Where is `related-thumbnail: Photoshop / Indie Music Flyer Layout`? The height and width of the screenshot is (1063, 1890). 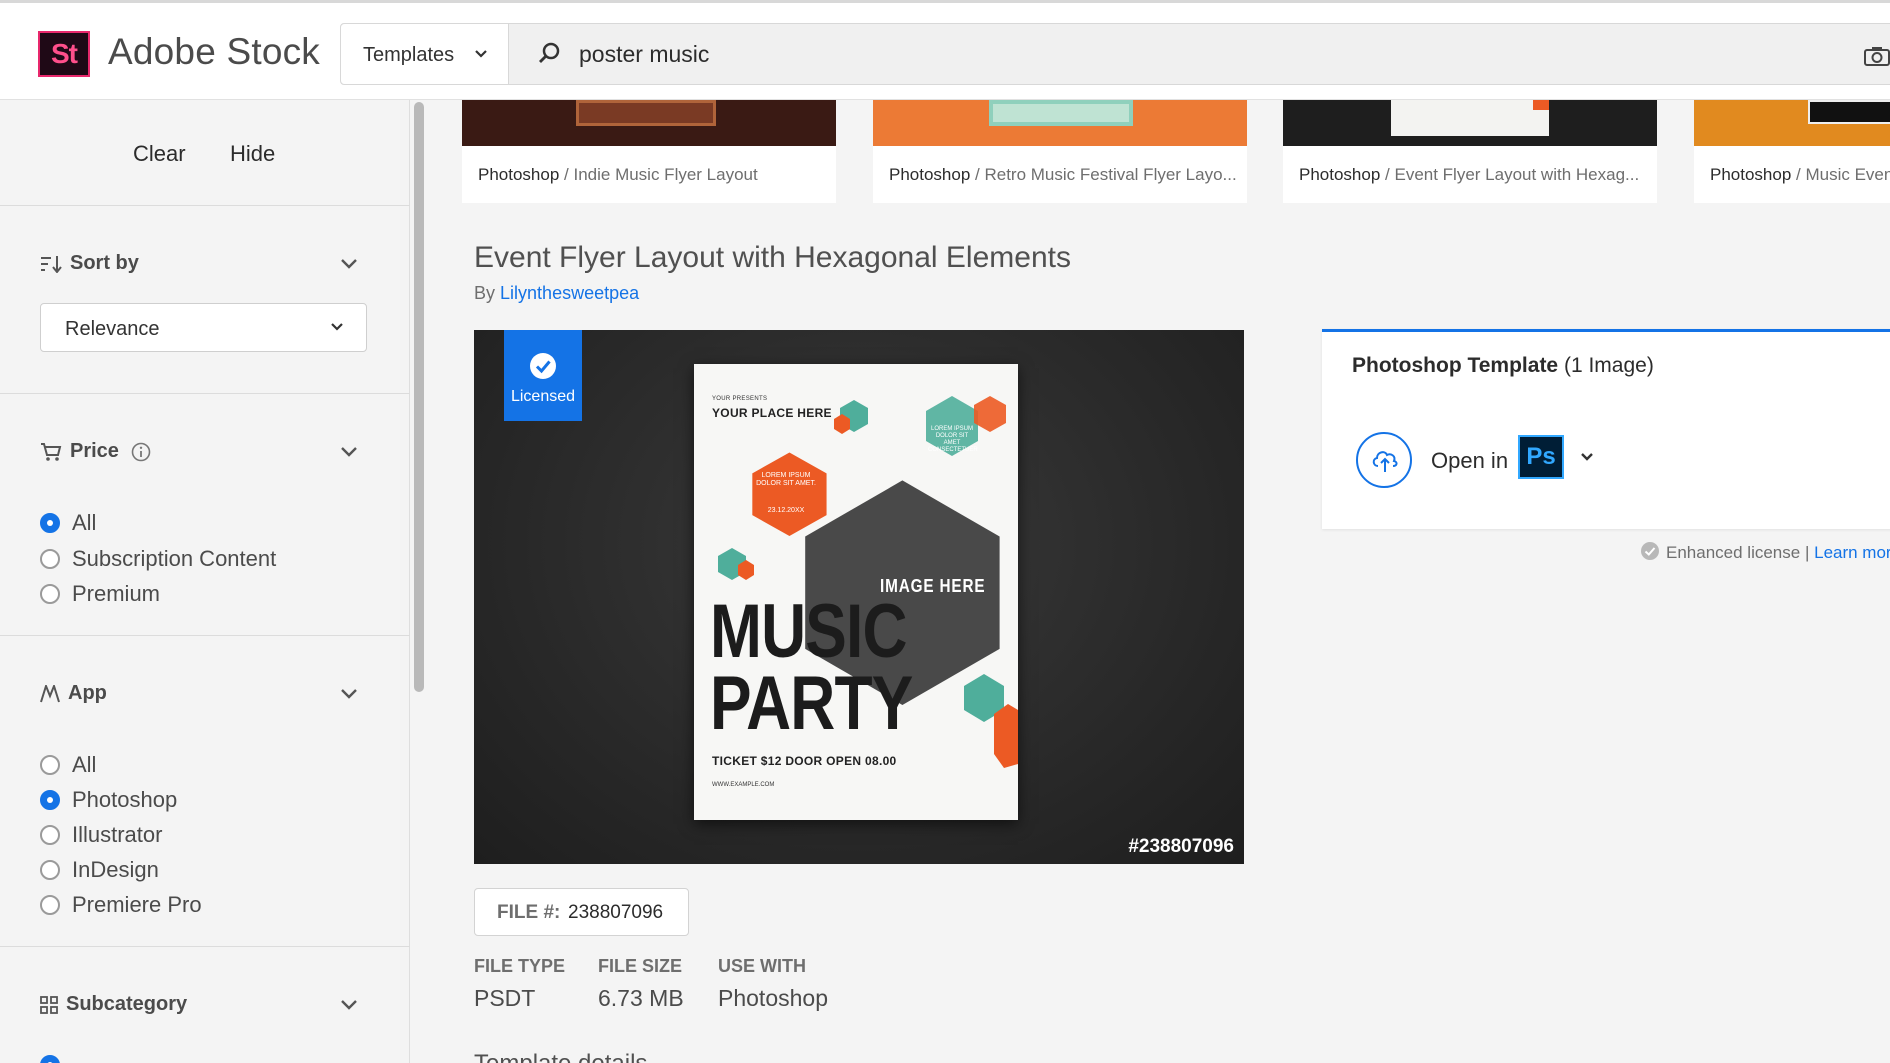 related-thumbnail: Photoshop / Indie Music Flyer Layout is located at coordinates (649, 151).